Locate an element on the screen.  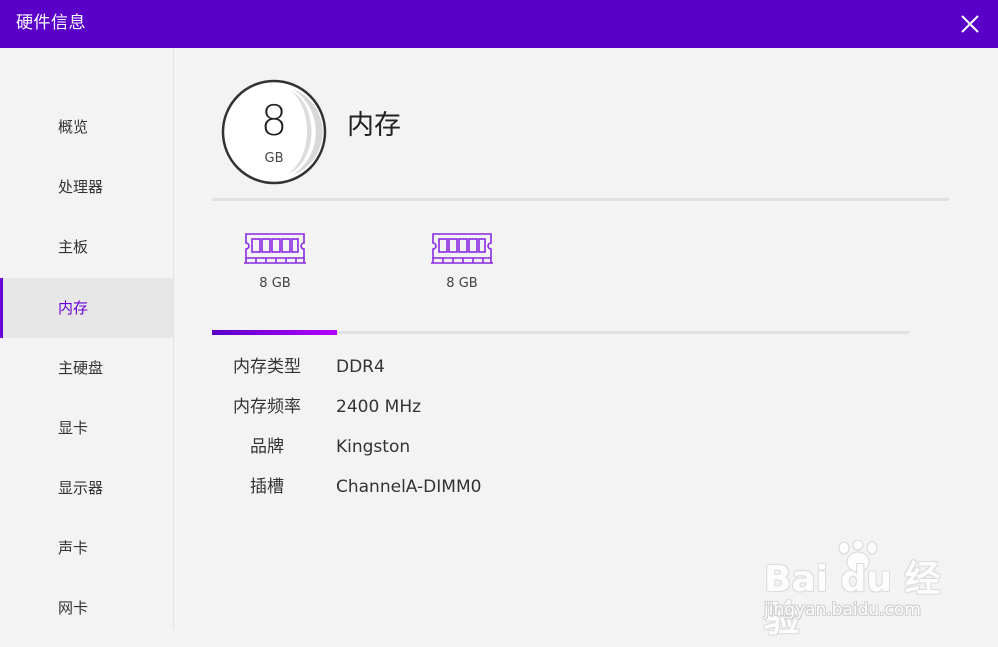
memory-module-2: 8 GB is located at coordinates (461, 263).